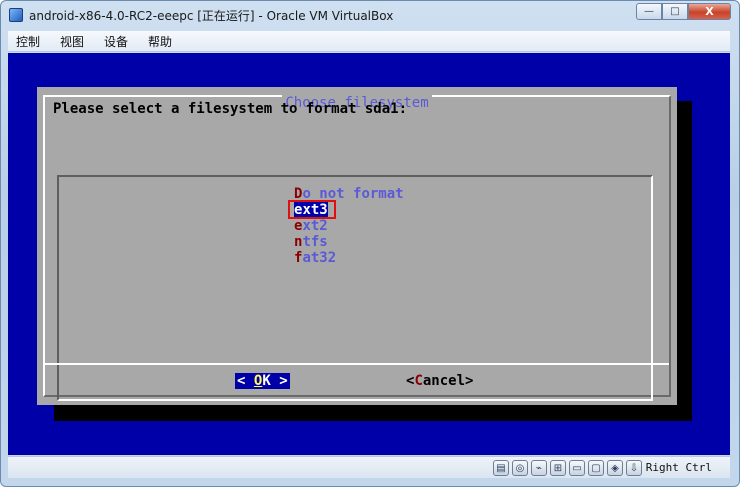  I want to click on host-key-label: Right Ctrl, so click(678, 467).